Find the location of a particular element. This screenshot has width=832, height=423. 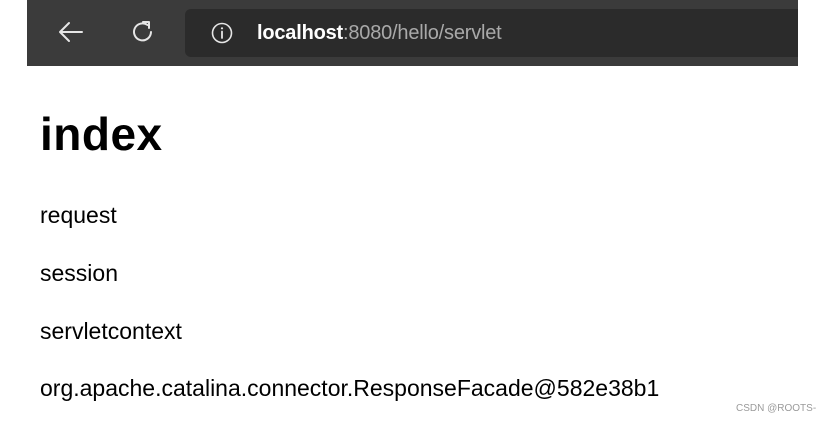

arrow-left-icon is located at coordinates (71, 32).